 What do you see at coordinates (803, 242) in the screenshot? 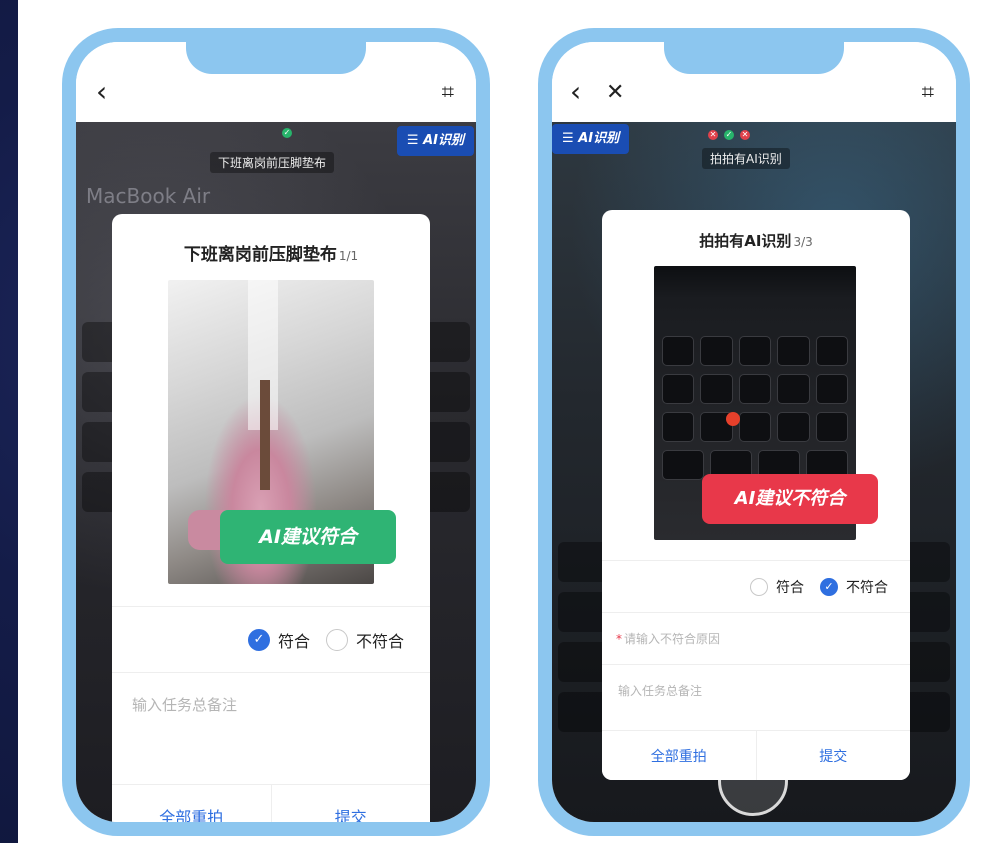
I see `photo-count: 3/3` at bounding box center [803, 242].